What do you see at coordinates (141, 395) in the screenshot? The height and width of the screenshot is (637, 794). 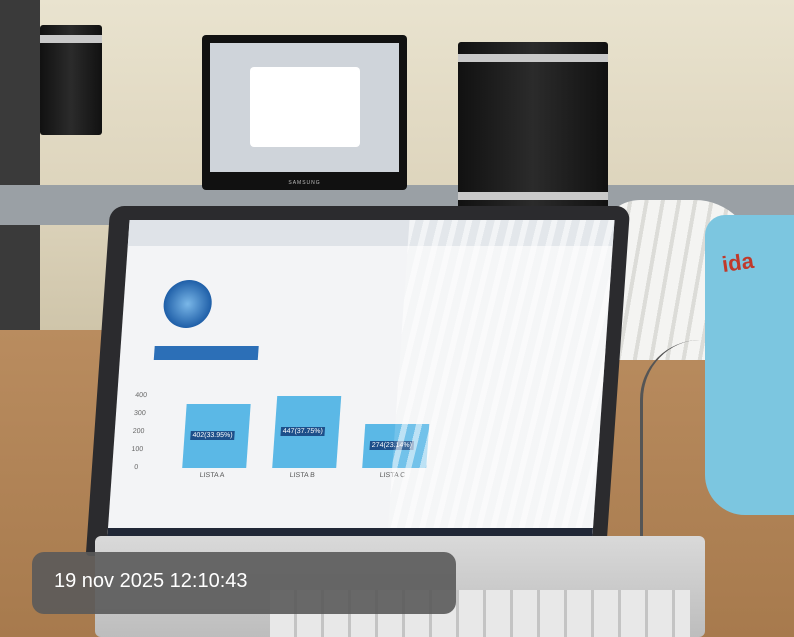 I see `y-tick: 400` at bounding box center [141, 395].